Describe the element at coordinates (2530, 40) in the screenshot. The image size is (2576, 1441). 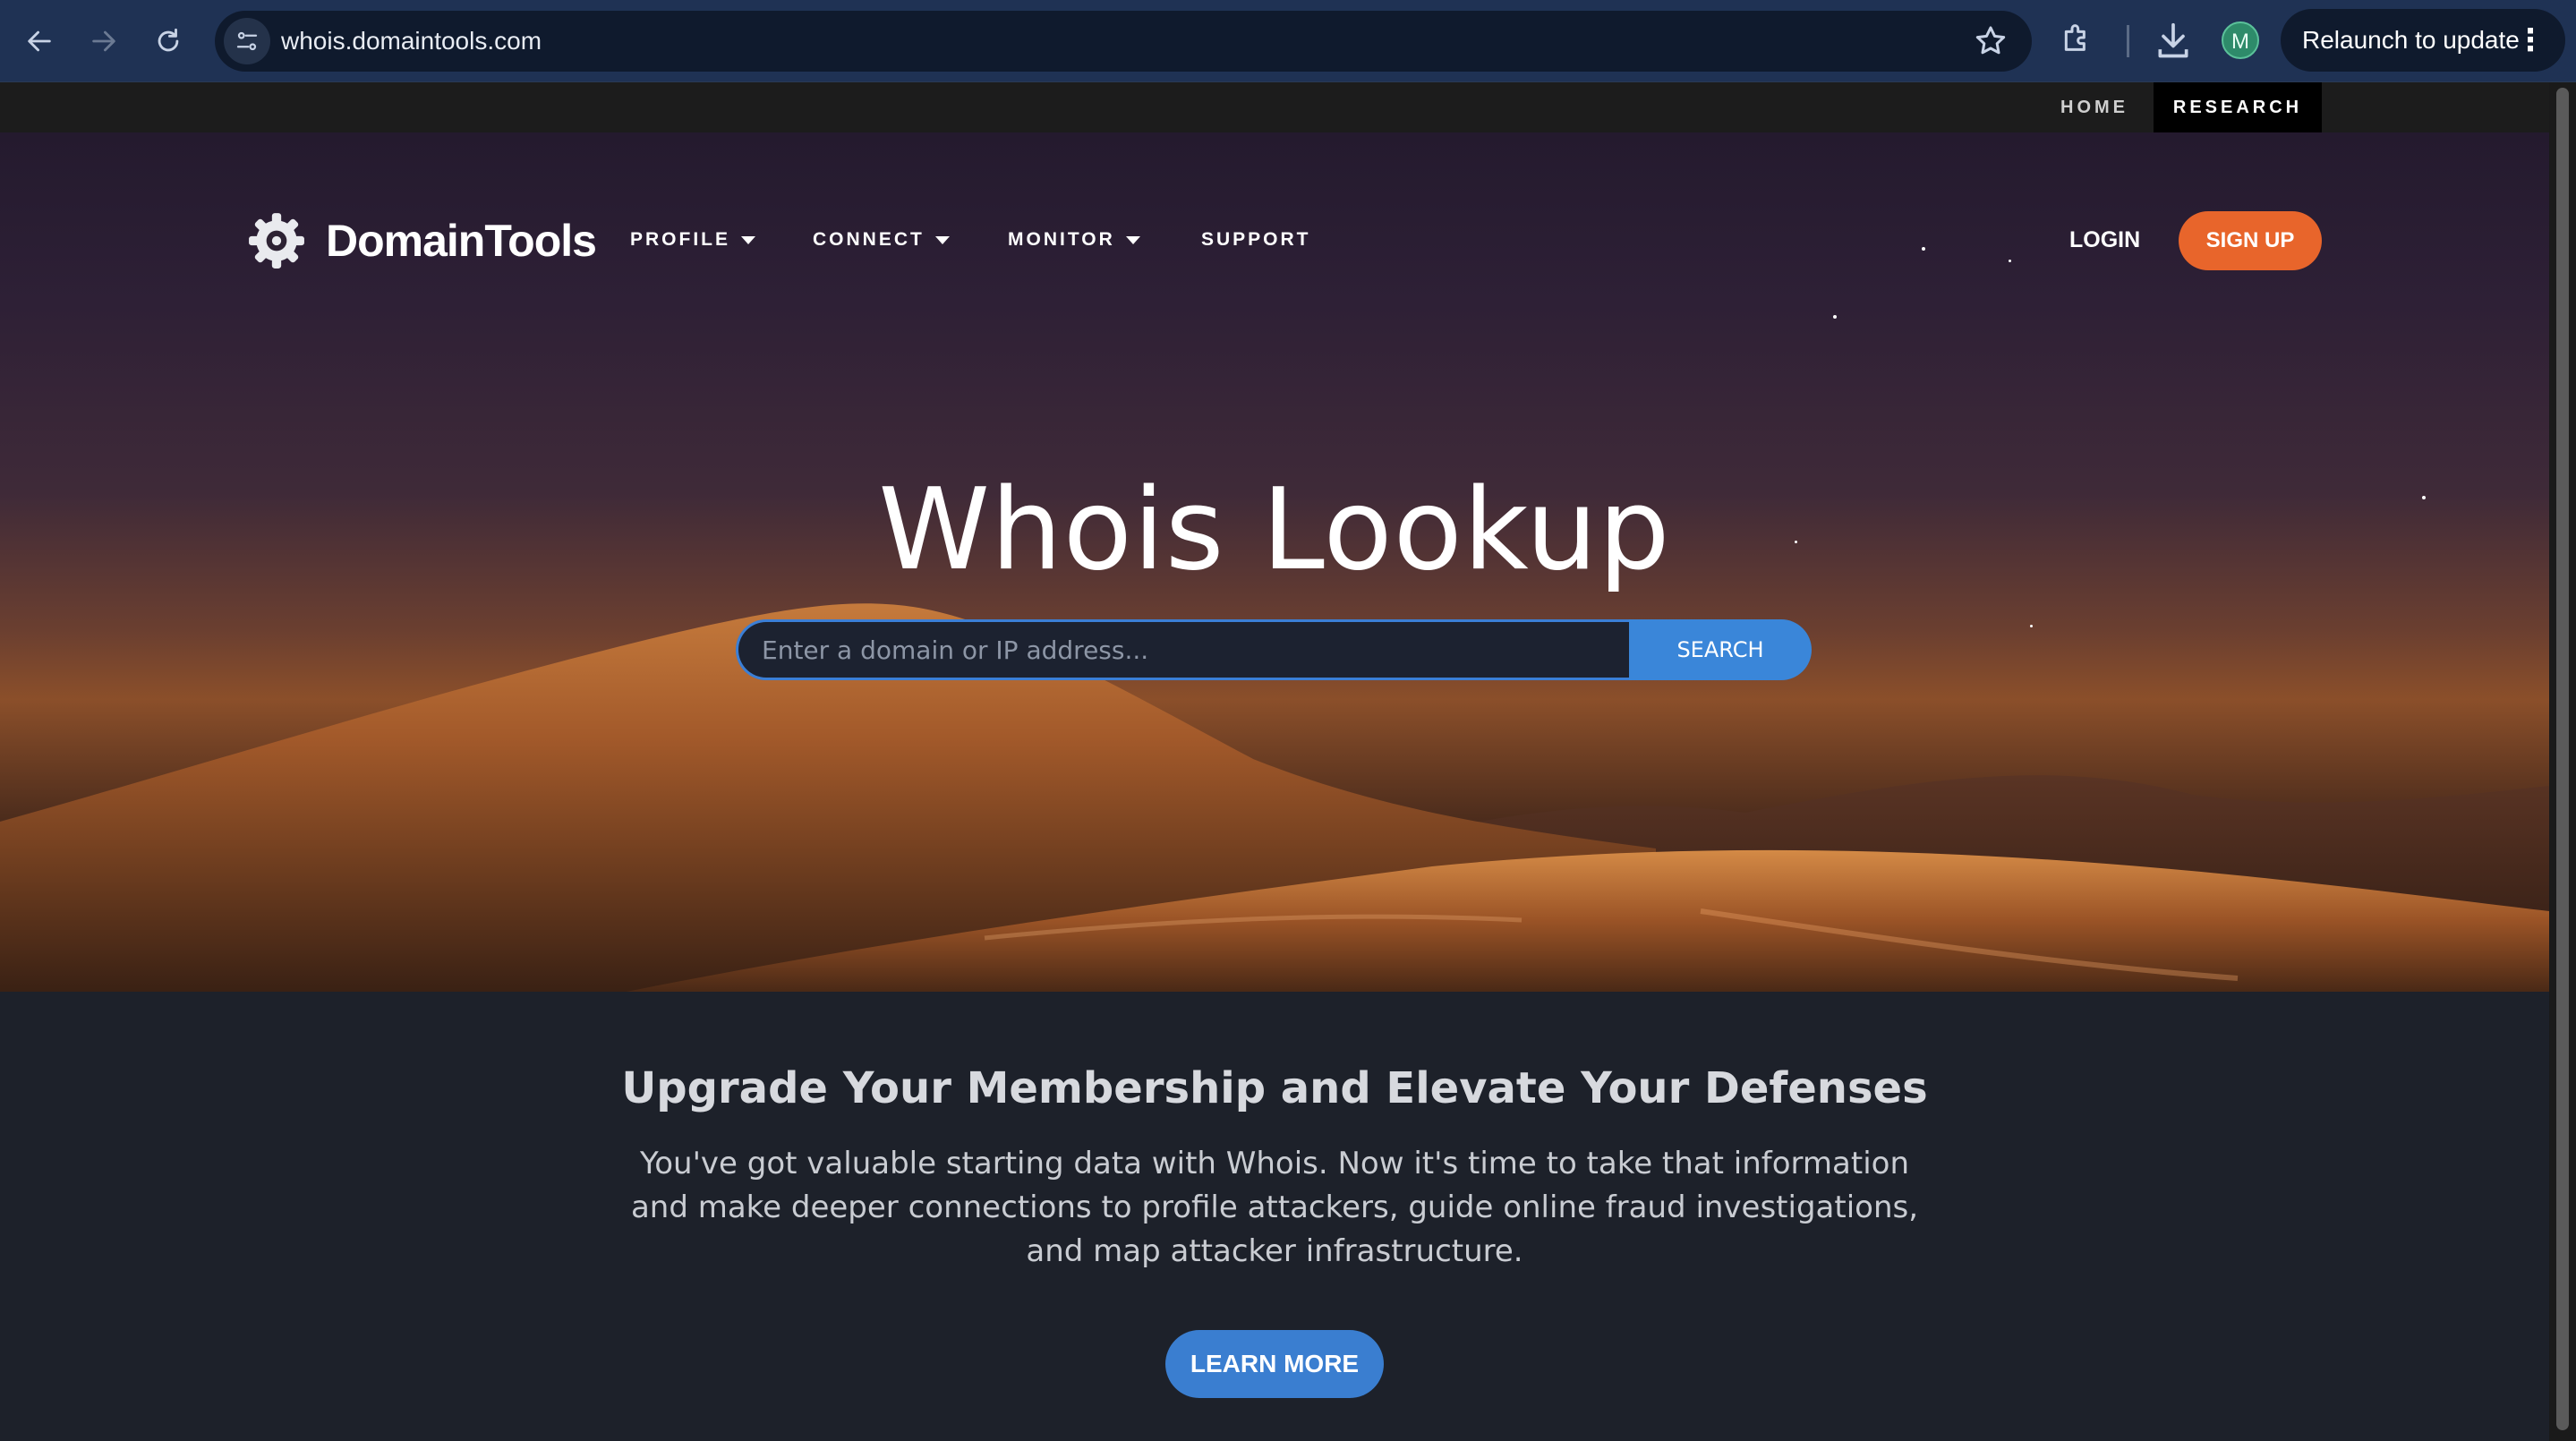
I see `more-vert-icon: ⋮` at that location.